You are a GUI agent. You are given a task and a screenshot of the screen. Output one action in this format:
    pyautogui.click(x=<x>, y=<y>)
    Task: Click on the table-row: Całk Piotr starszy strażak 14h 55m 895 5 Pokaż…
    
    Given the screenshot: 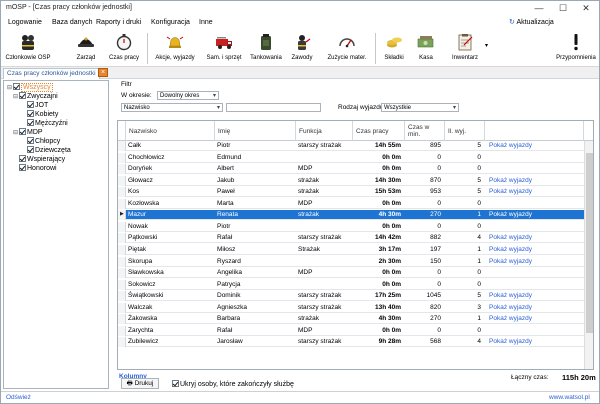 What is the action you would take?
    pyautogui.click(x=351, y=146)
    